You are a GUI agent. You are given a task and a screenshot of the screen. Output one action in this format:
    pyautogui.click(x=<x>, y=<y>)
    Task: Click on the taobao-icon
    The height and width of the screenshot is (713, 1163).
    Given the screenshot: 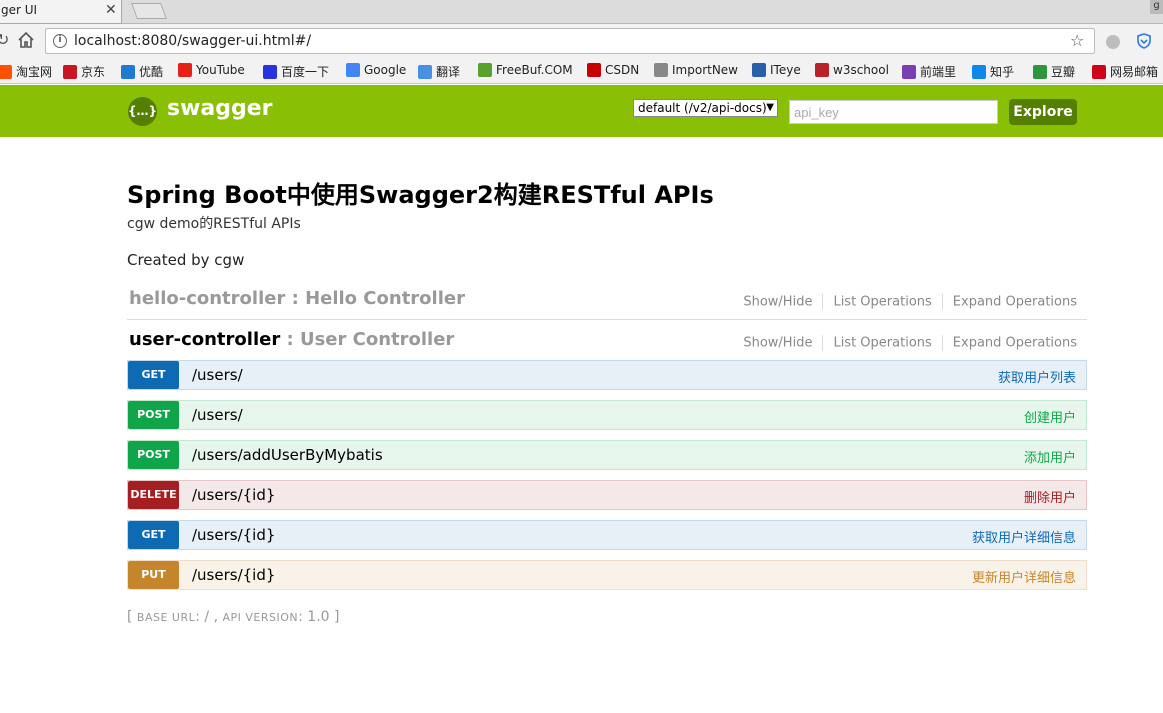 What is the action you would take?
    pyautogui.click(x=6, y=71)
    